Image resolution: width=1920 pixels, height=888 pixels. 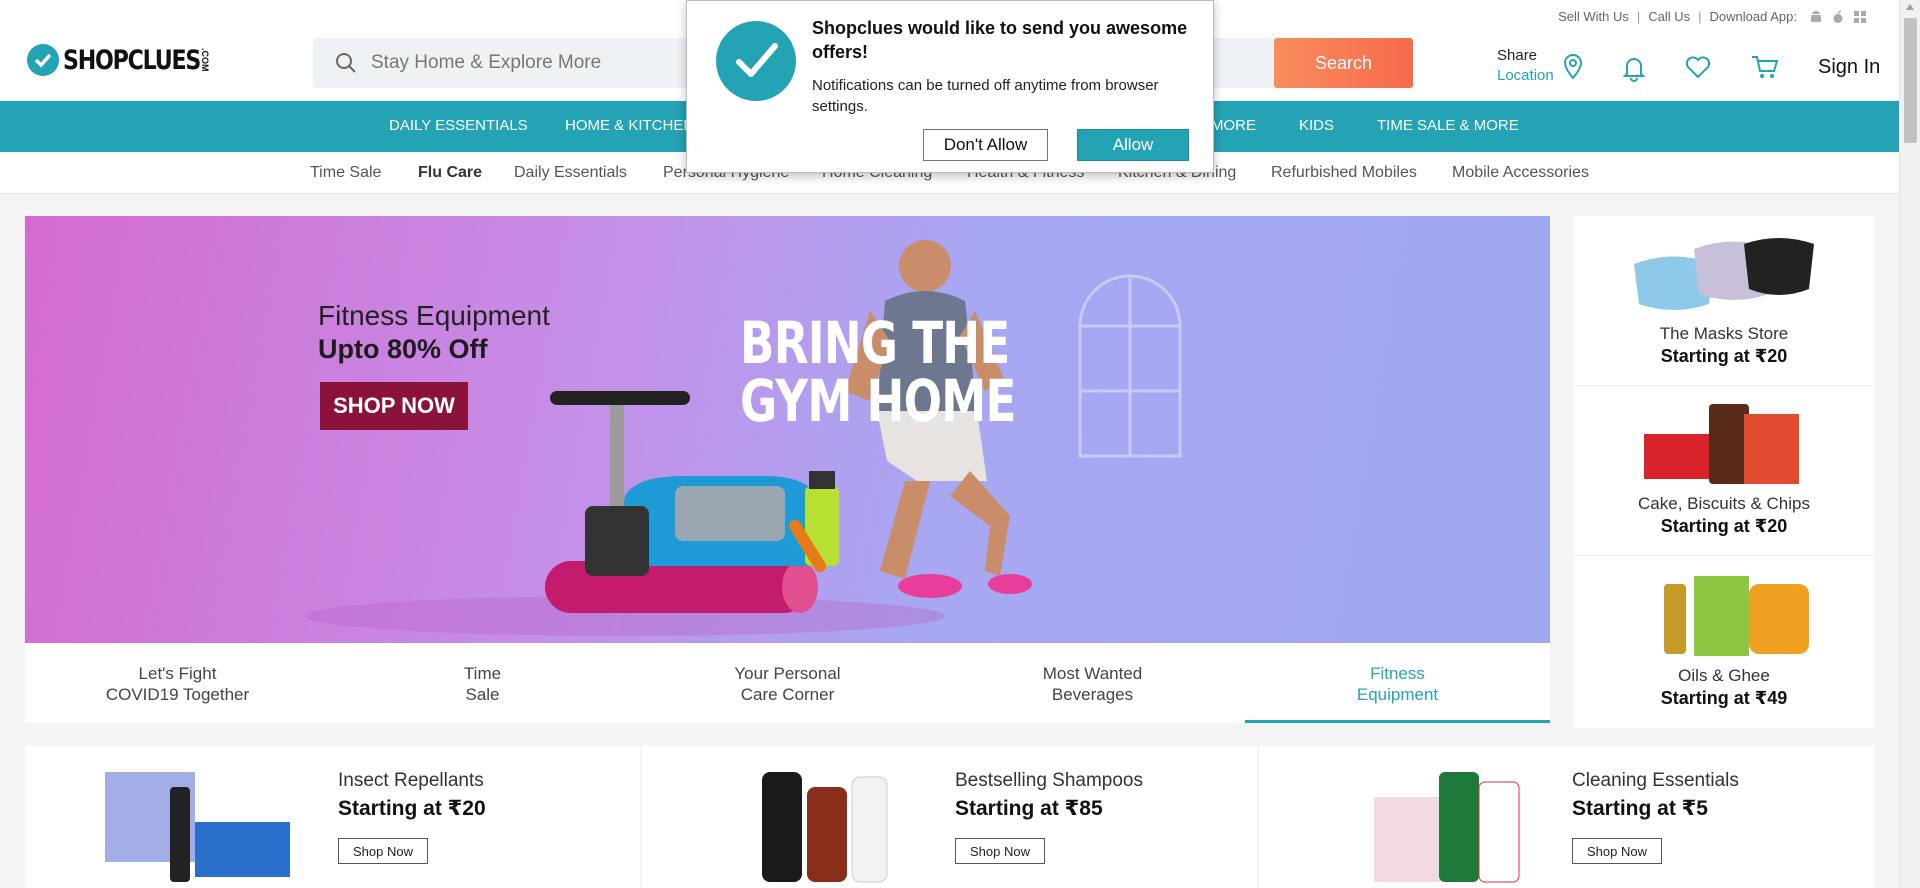 What do you see at coordinates (394, 406) in the screenshot?
I see `banner-shop-now-button: SHOP NOW` at bounding box center [394, 406].